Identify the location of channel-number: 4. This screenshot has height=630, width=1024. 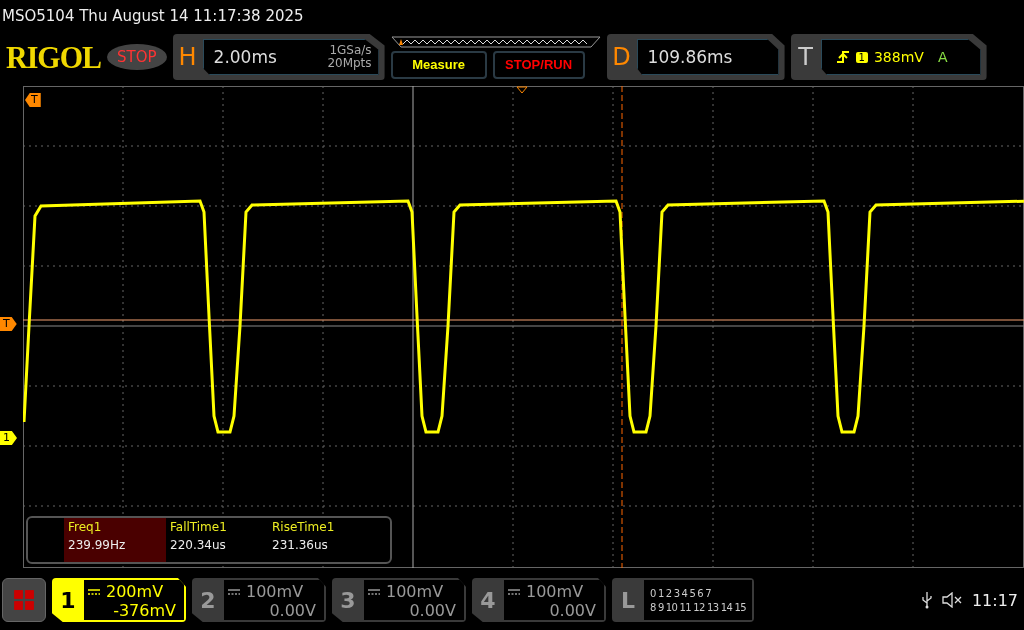
(488, 600).